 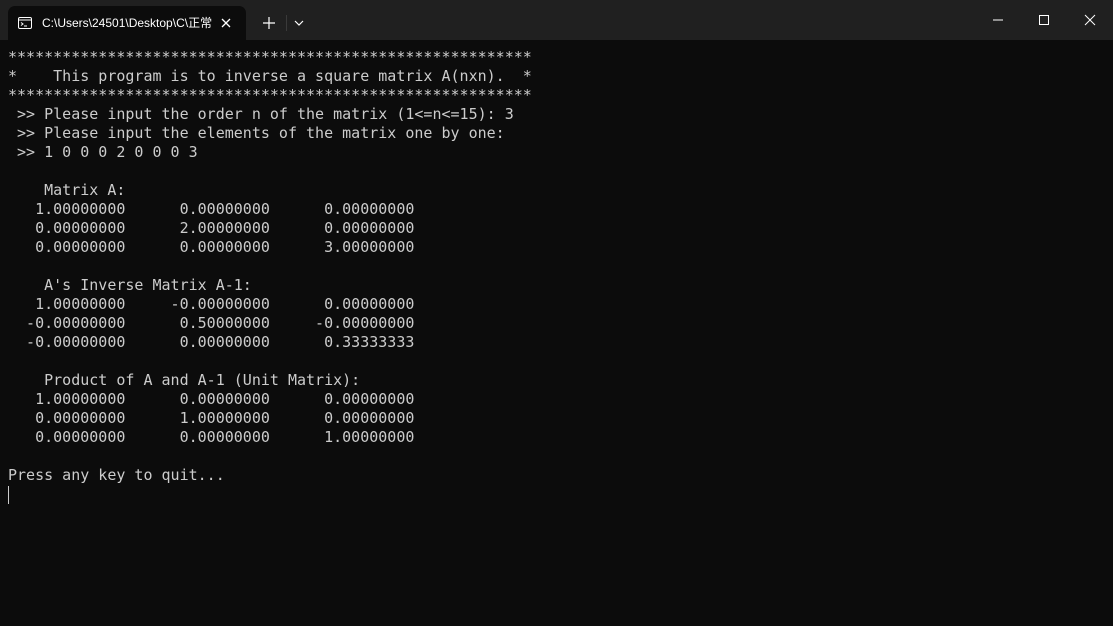 What do you see at coordinates (184, 380) in the screenshot?
I see `terminal-line: Product of A and A-1 (Unit Matrix):` at bounding box center [184, 380].